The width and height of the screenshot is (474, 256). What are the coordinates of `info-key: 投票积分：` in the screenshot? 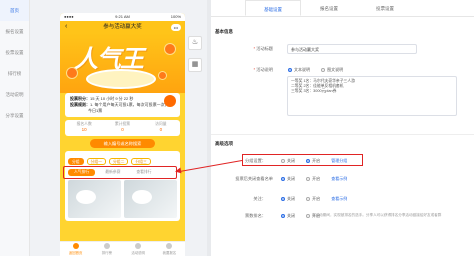 It's located at (80, 98).